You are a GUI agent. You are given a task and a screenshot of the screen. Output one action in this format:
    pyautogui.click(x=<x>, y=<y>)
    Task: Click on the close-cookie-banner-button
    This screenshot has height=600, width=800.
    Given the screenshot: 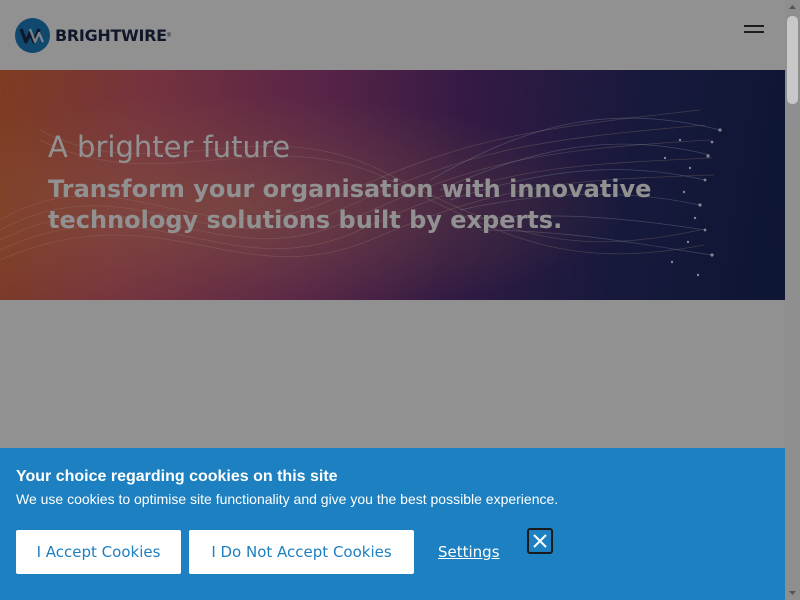 What is the action you would take?
    pyautogui.click(x=540, y=541)
    